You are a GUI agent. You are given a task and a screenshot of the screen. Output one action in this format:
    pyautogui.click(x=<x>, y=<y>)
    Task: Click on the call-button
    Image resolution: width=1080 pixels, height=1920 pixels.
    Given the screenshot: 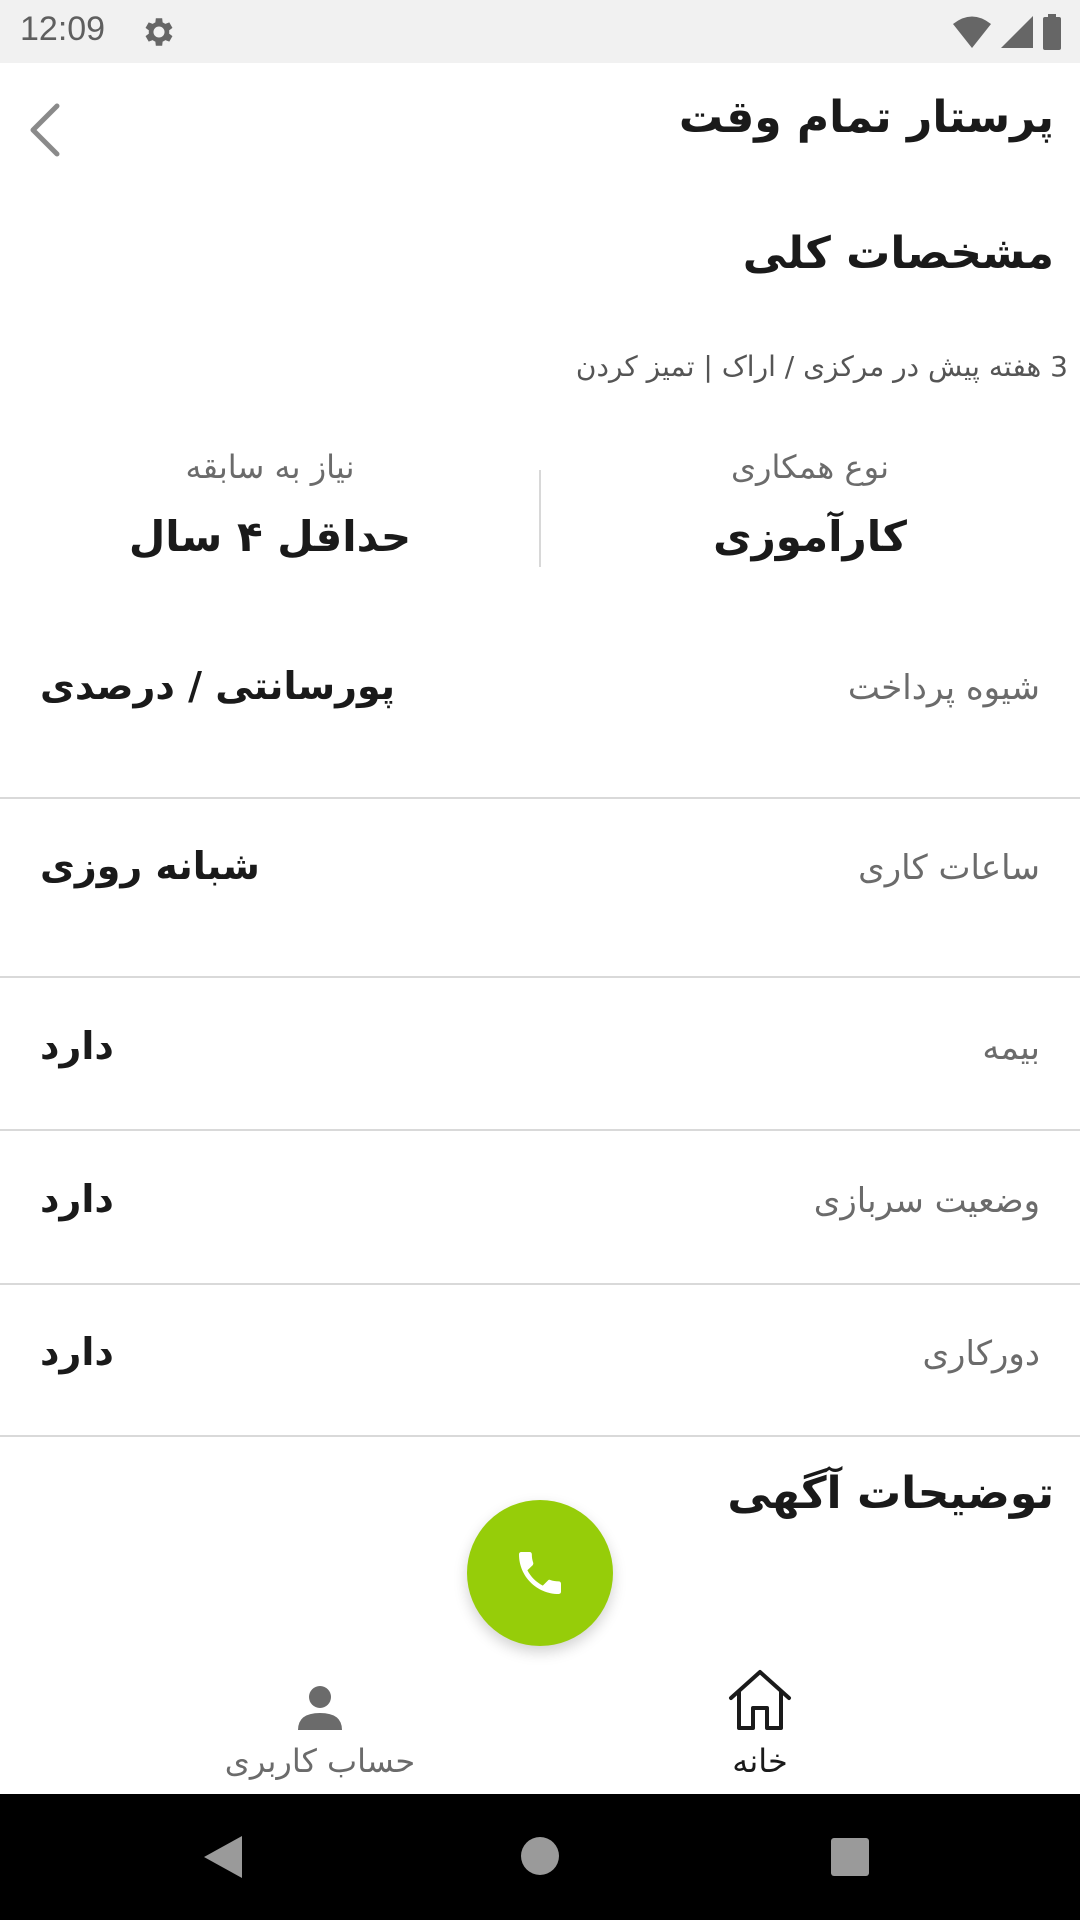 What is the action you would take?
    pyautogui.click(x=540, y=1573)
    